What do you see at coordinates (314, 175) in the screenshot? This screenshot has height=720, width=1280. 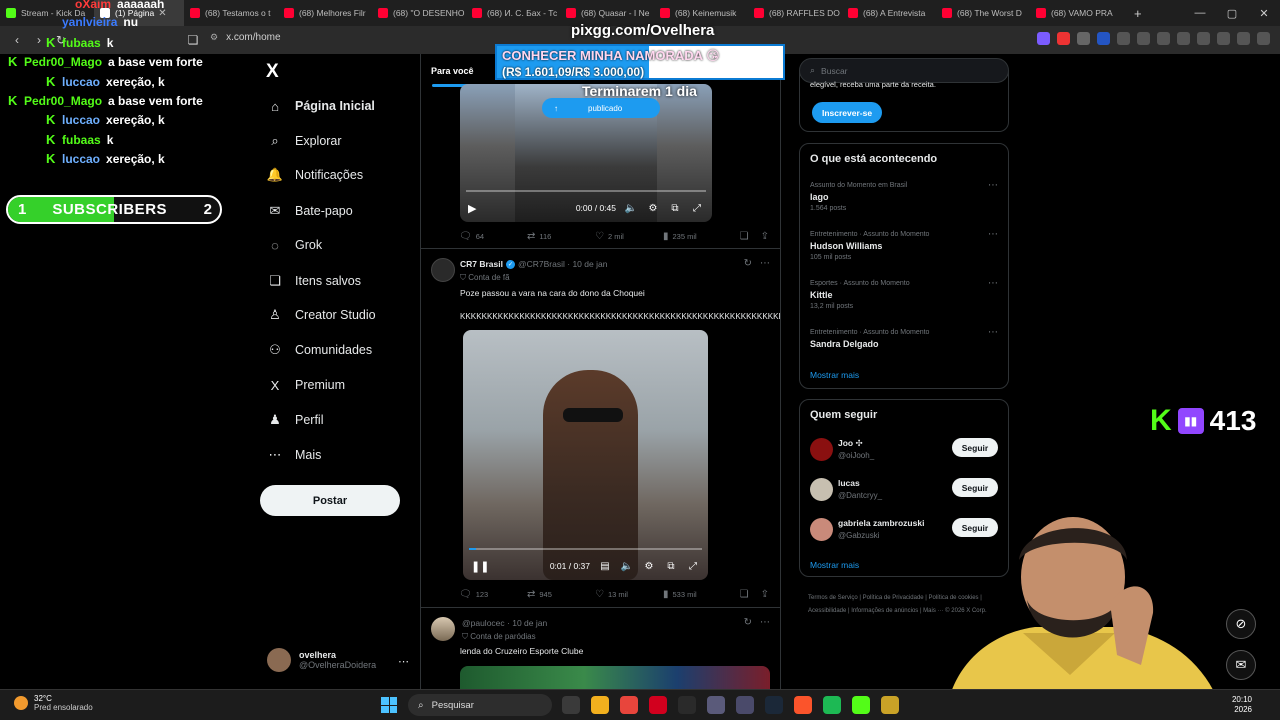 I see `nav-item-bell: 🔔 Notificações` at bounding box center [314, 175].